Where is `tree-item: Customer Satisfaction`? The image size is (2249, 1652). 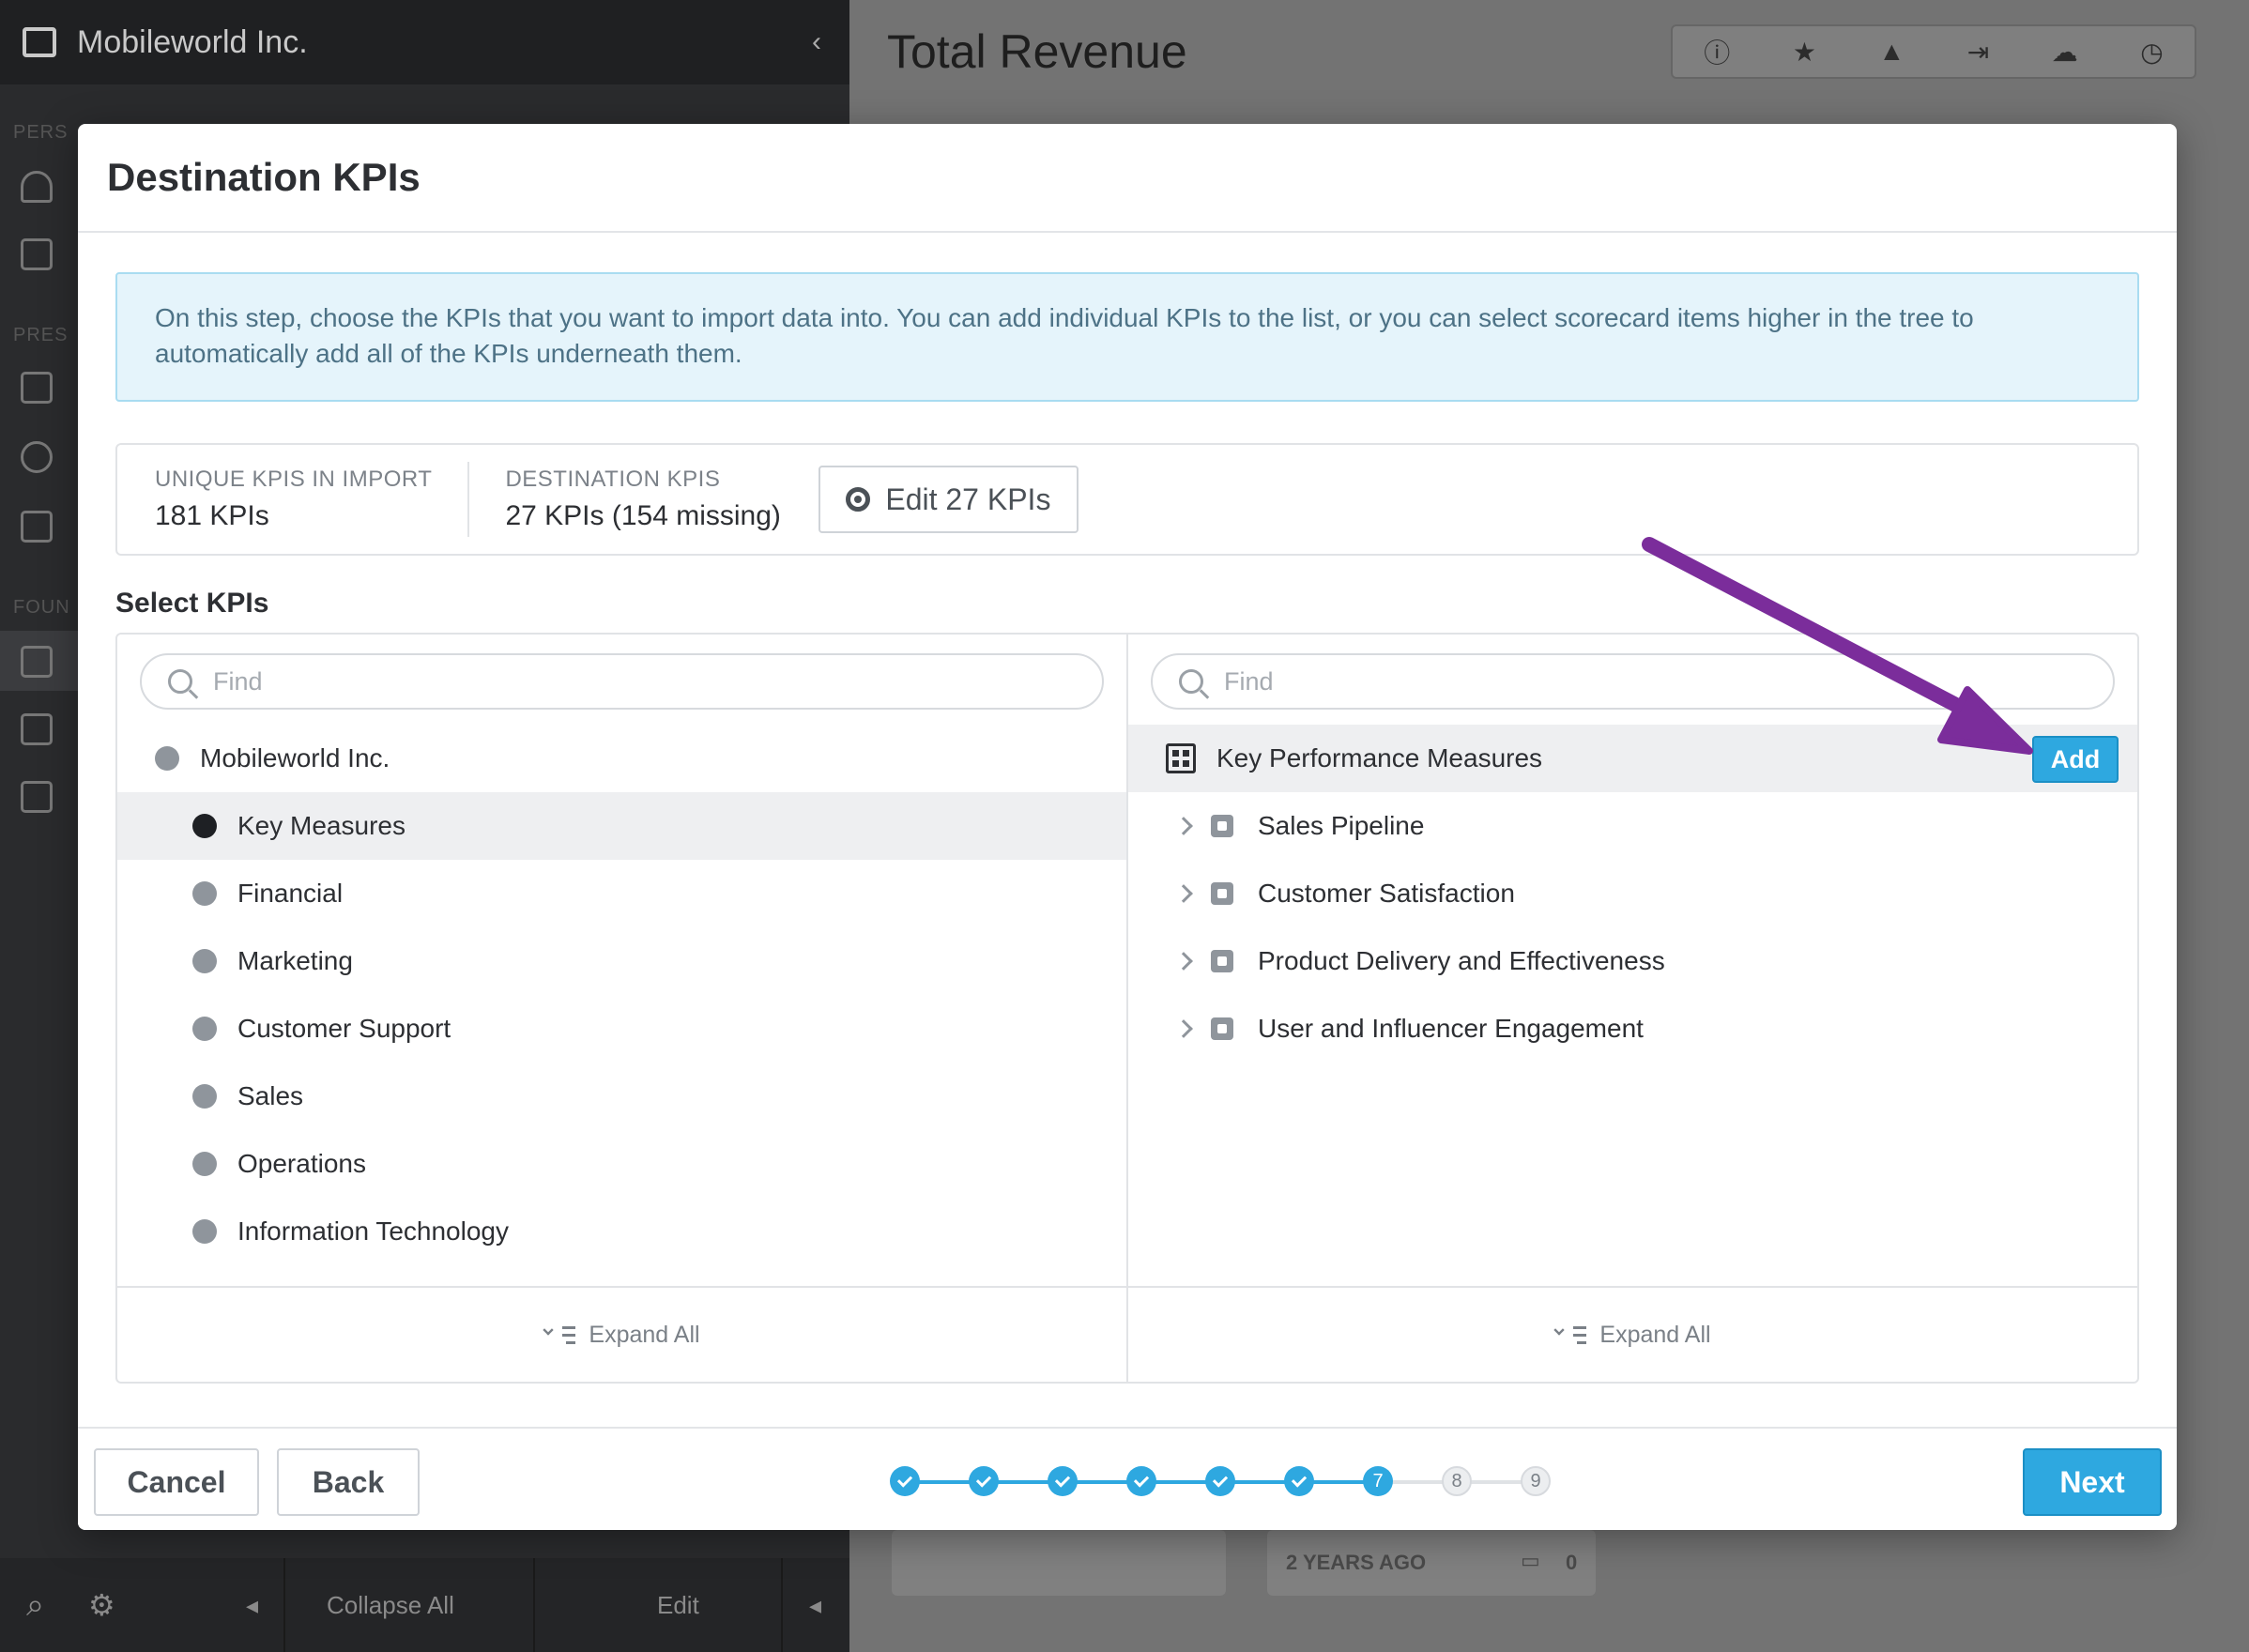 tree-item: Customer Satisfaction is located at coordinates (1632, 893).